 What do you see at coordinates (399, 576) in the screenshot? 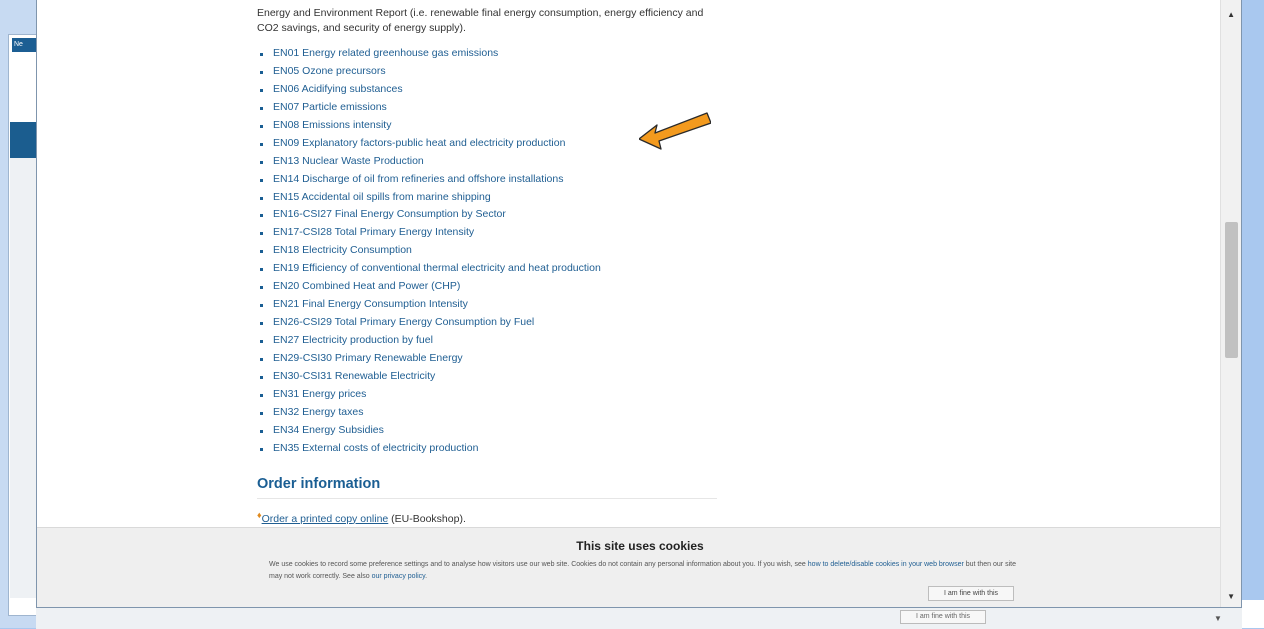
I see `privacy-policy-link: our privacy policy` at bounding box center [399, 576].